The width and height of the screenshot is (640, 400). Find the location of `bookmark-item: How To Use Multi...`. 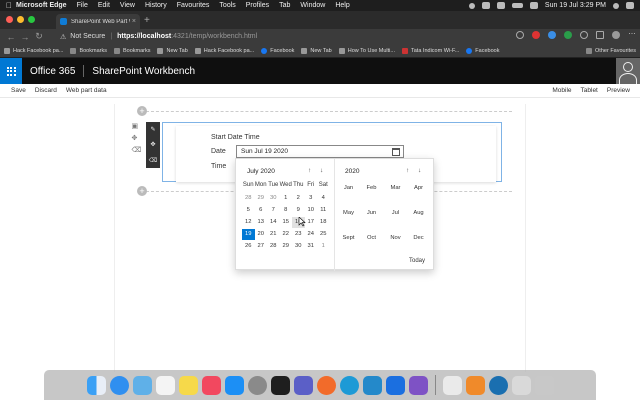

bookmark-item: How To Use Multi... is located at coordinates (366, 50).